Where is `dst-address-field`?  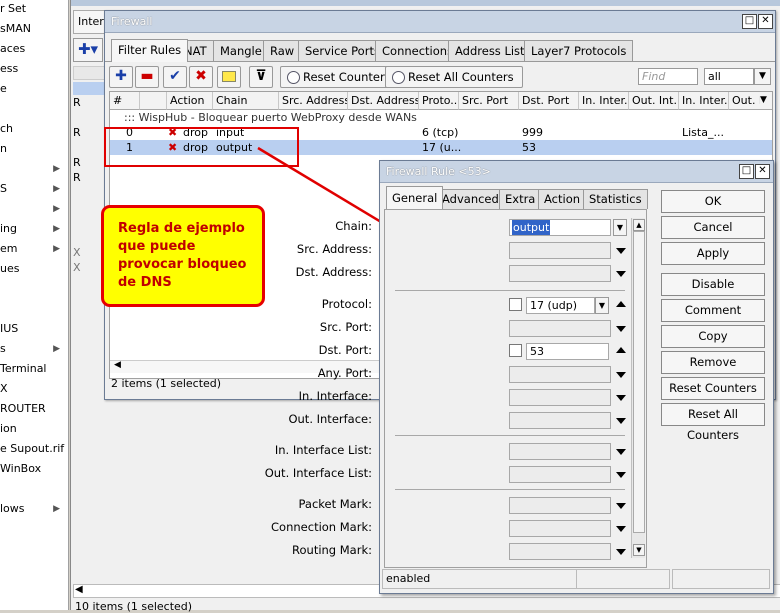
dst-address-field is located at coordinates (560, 273).